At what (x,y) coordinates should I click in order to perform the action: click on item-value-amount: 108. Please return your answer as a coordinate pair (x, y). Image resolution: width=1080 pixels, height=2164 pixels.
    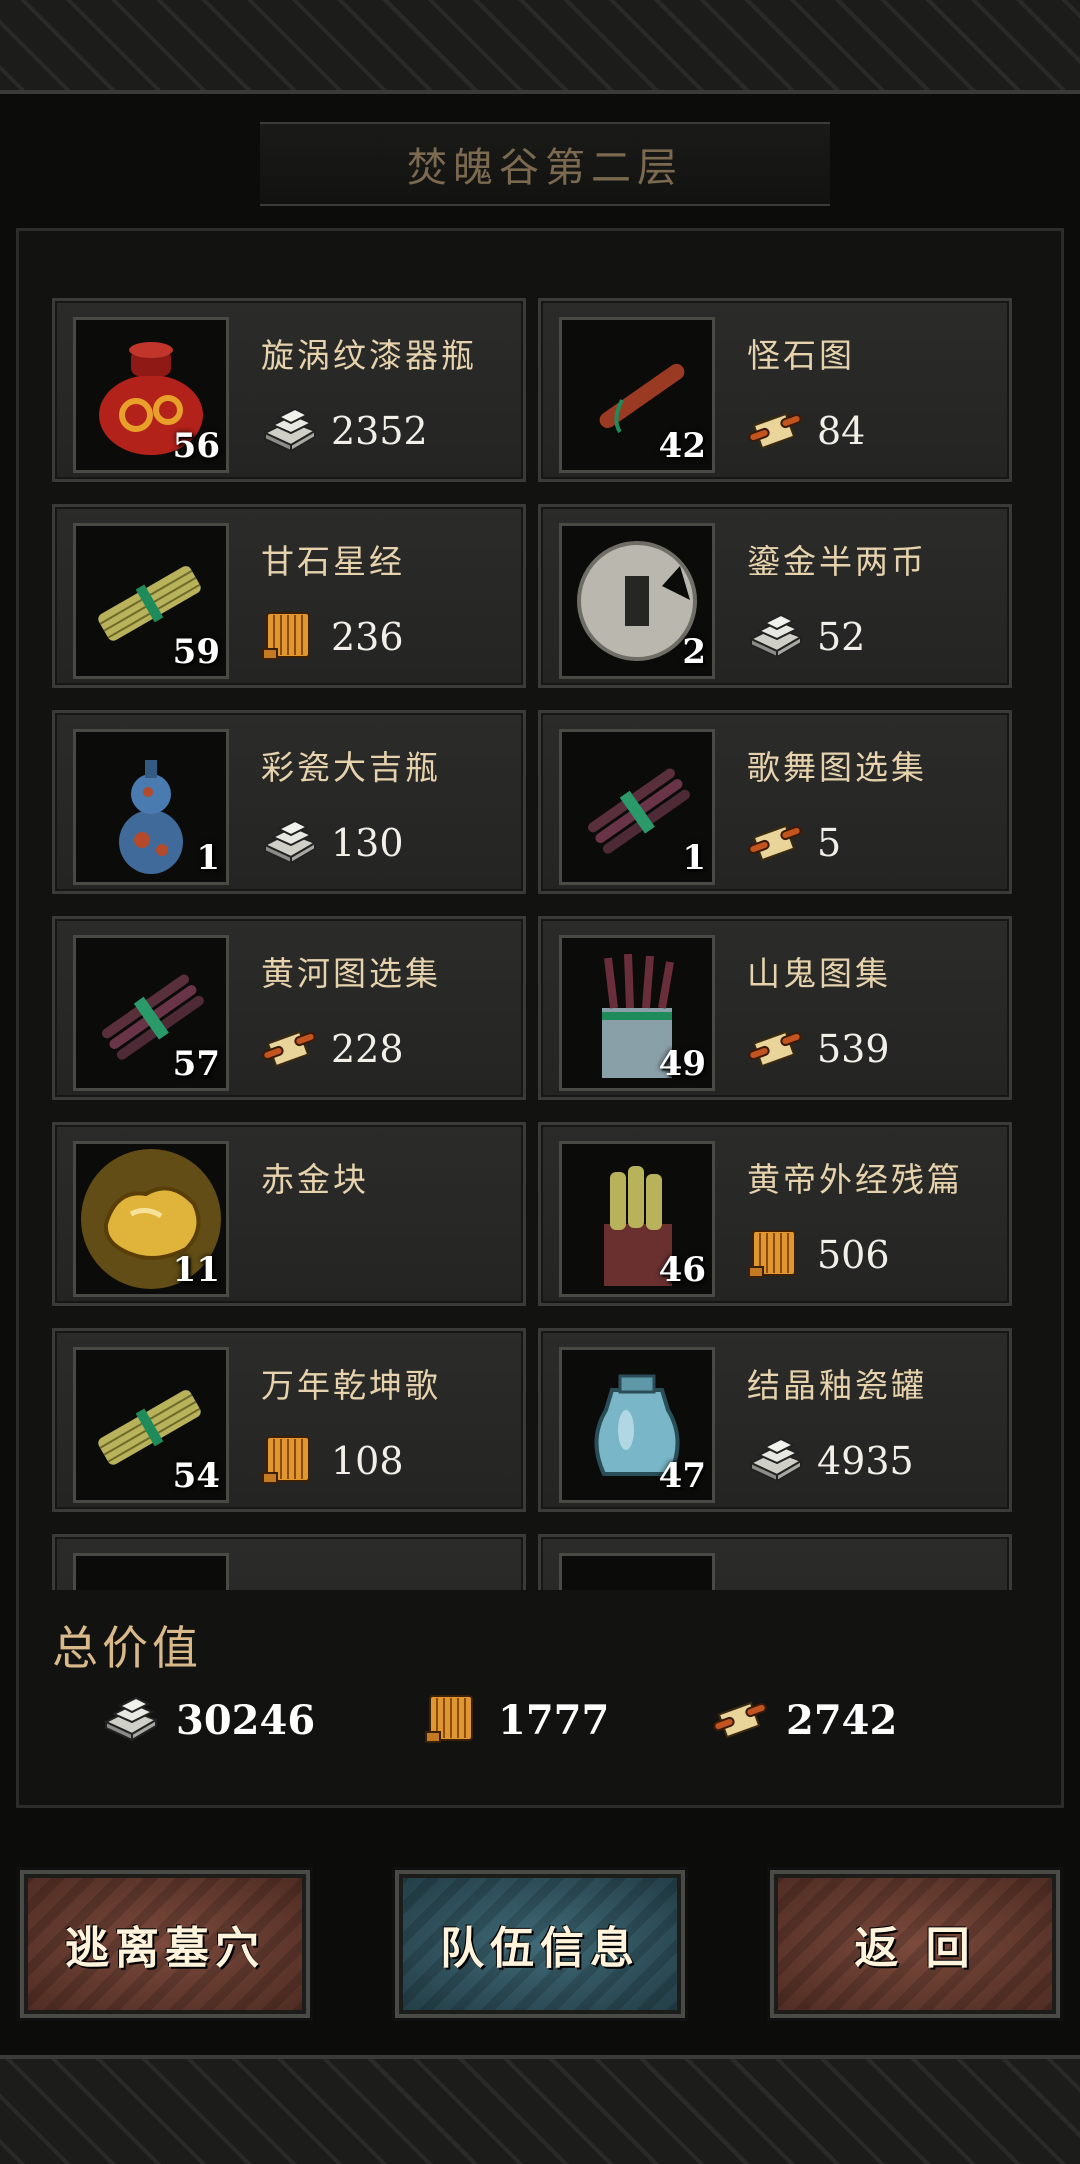
    Looking at the image, I should click on (367, 1461).